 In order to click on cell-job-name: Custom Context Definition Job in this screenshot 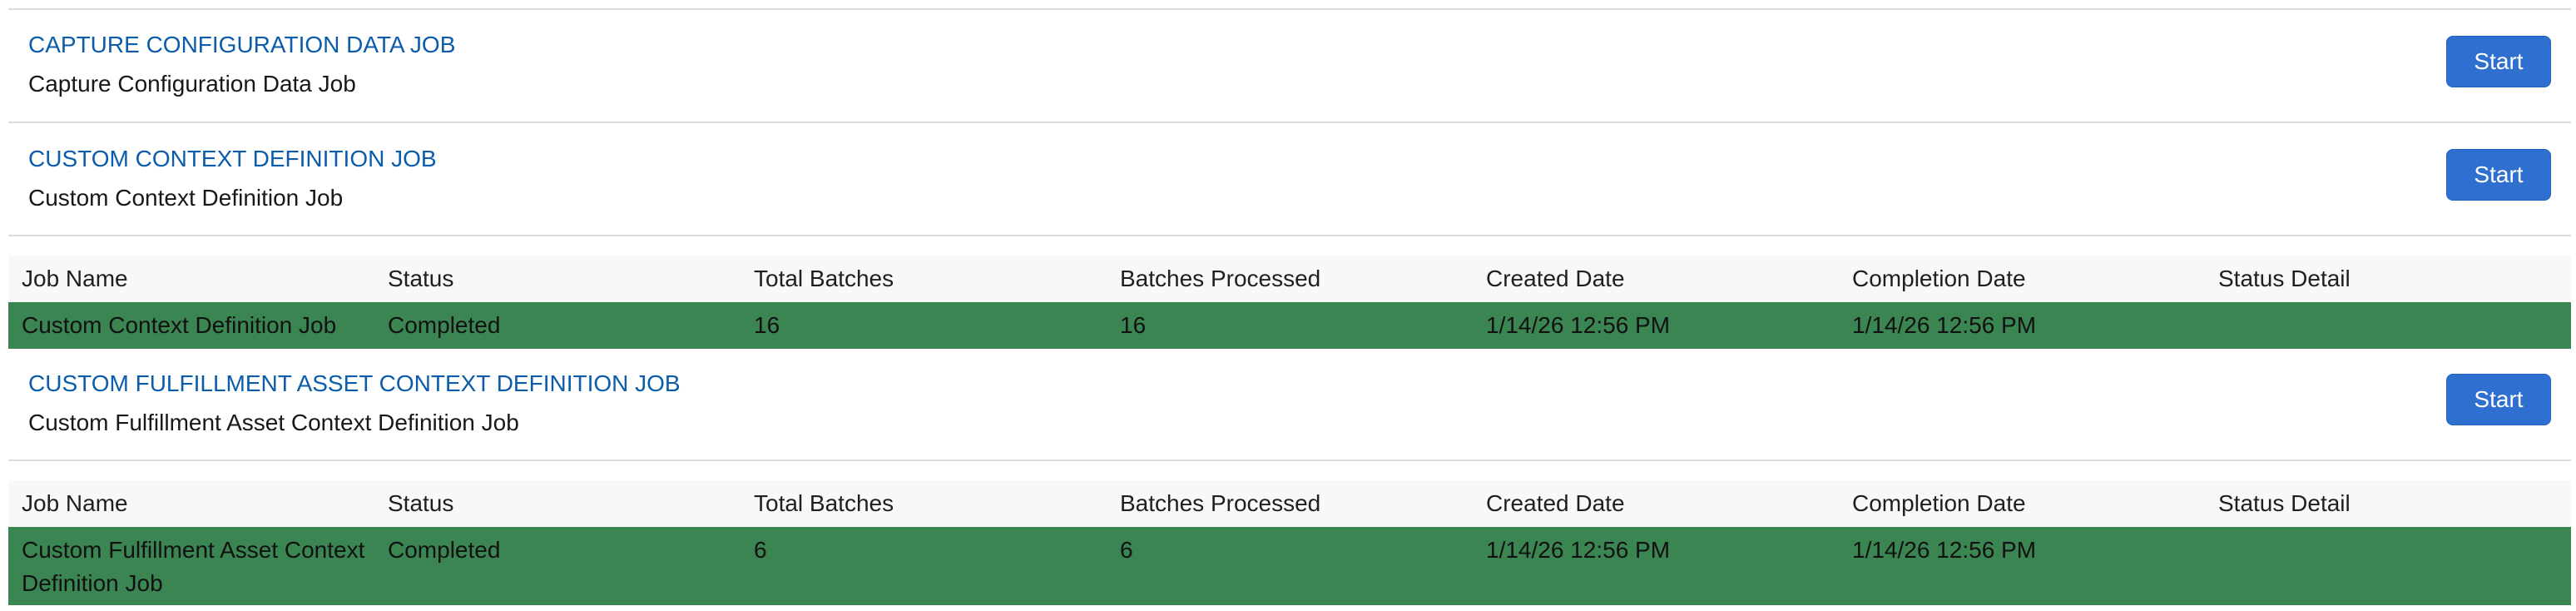, I will do `click(179, 325)`.